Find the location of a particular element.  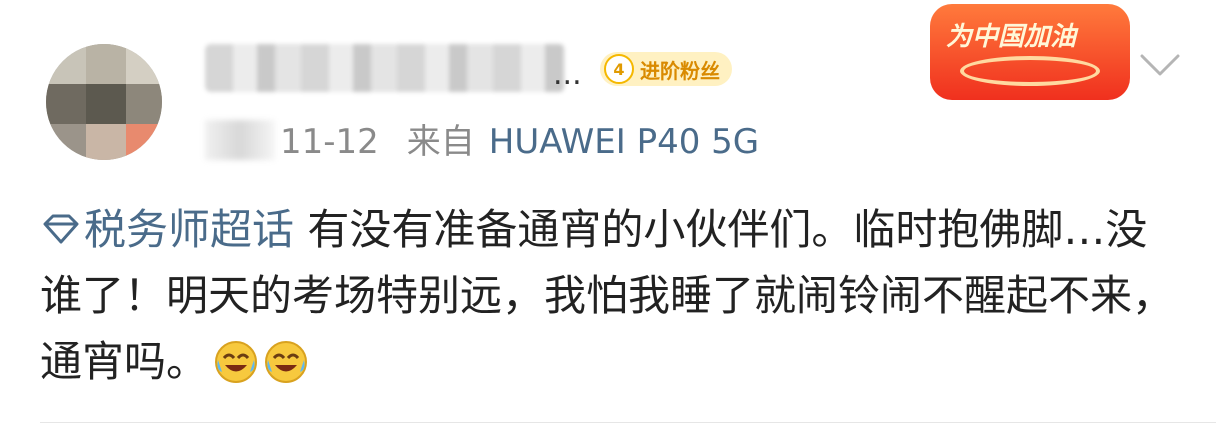

post-date: 11-12 is located at coordinates (329, 142).